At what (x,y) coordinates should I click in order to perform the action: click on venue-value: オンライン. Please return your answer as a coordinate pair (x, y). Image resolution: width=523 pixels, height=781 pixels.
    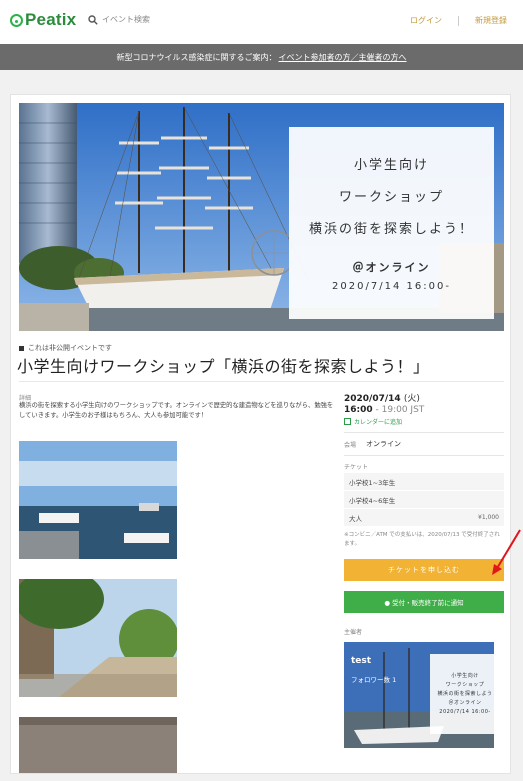
    Looking at the image, I should click on (384, 444).